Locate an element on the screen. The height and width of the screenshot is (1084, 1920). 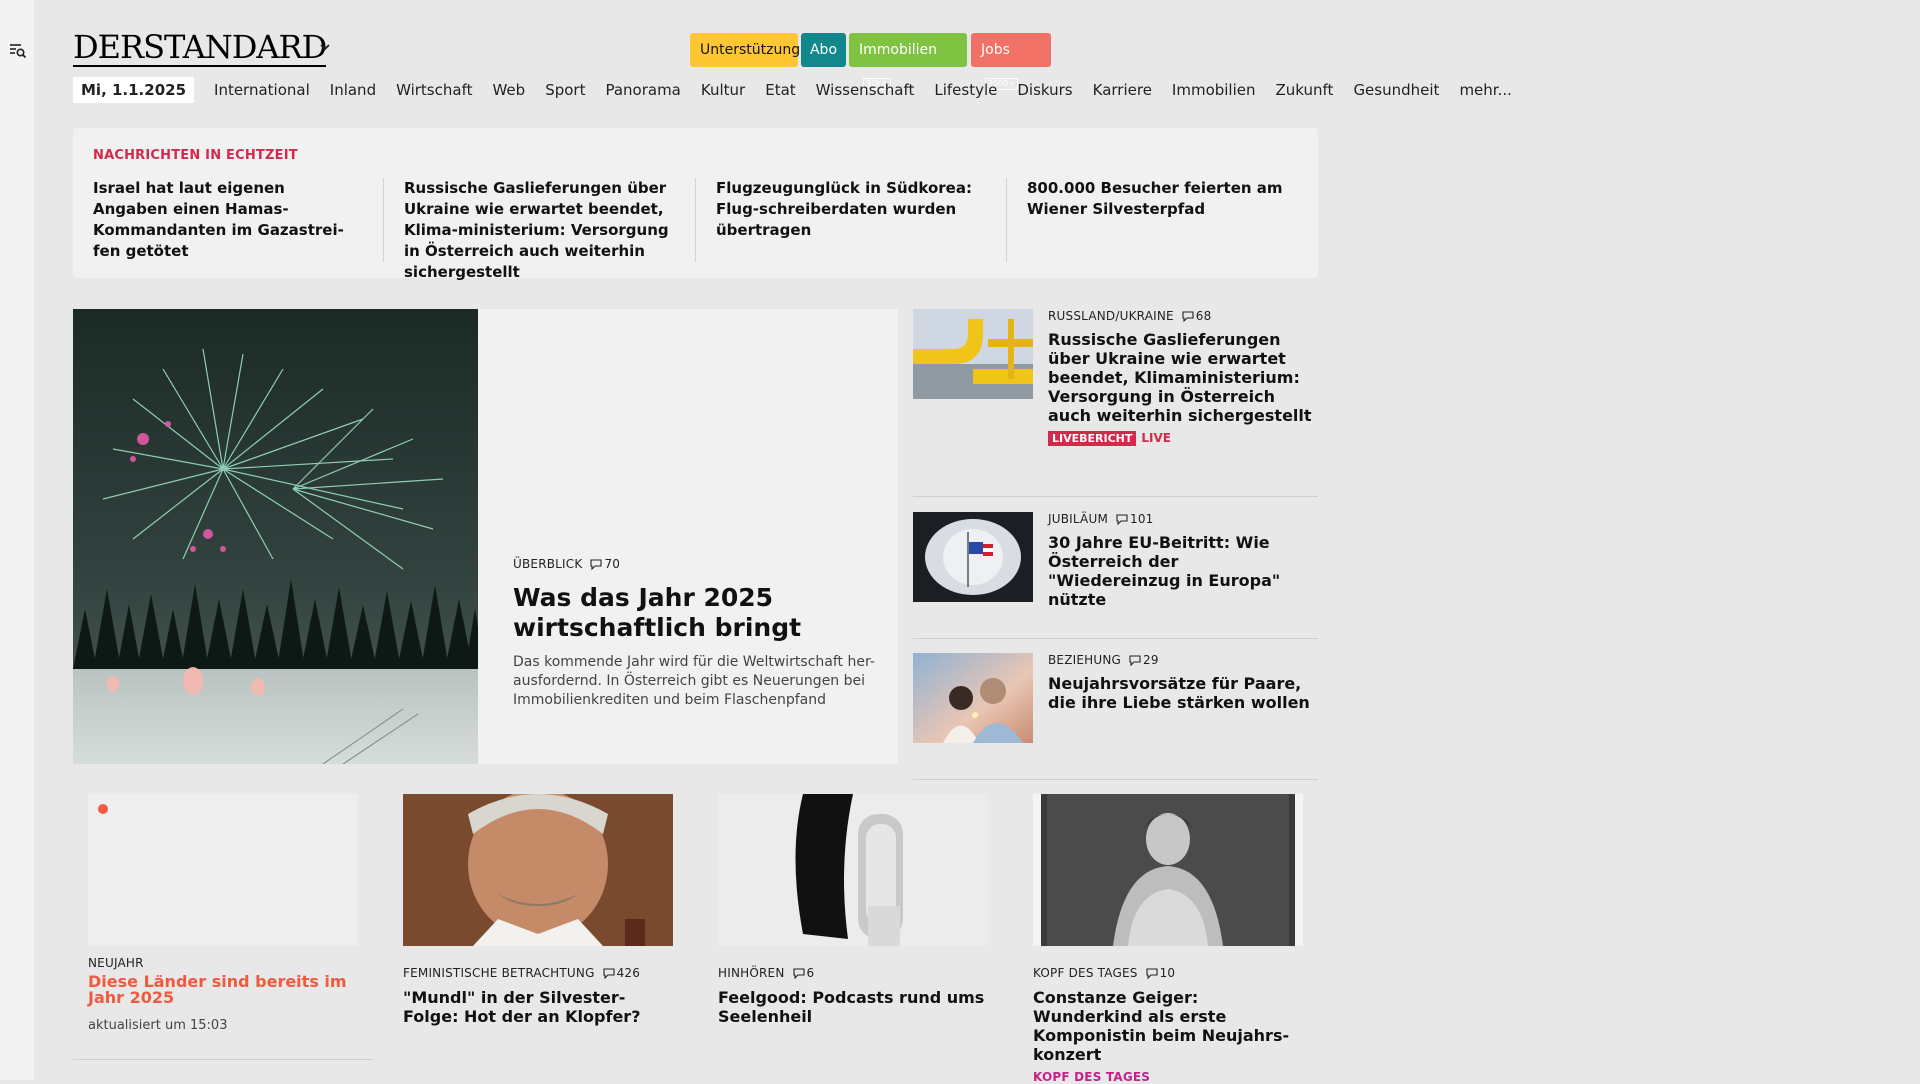
abo-button: Abo is located at coordinates (823, 50).